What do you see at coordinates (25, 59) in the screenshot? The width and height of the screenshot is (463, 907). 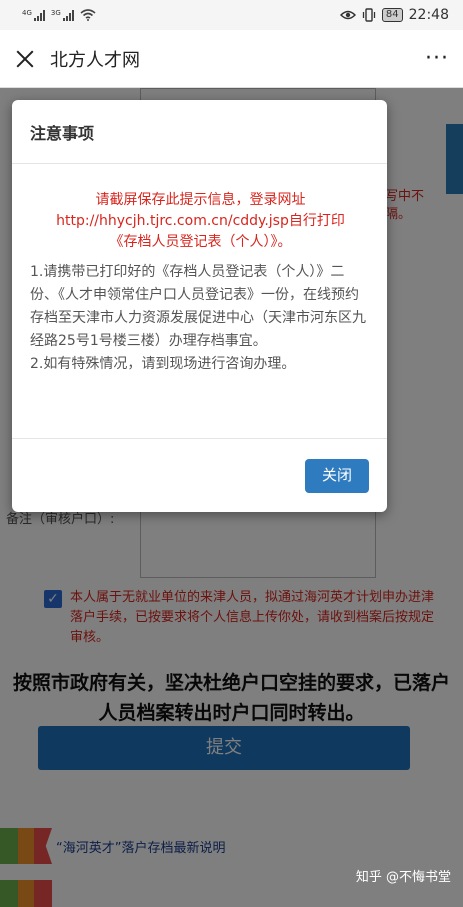 I see `close-icon` at bounding box center [25, 59].